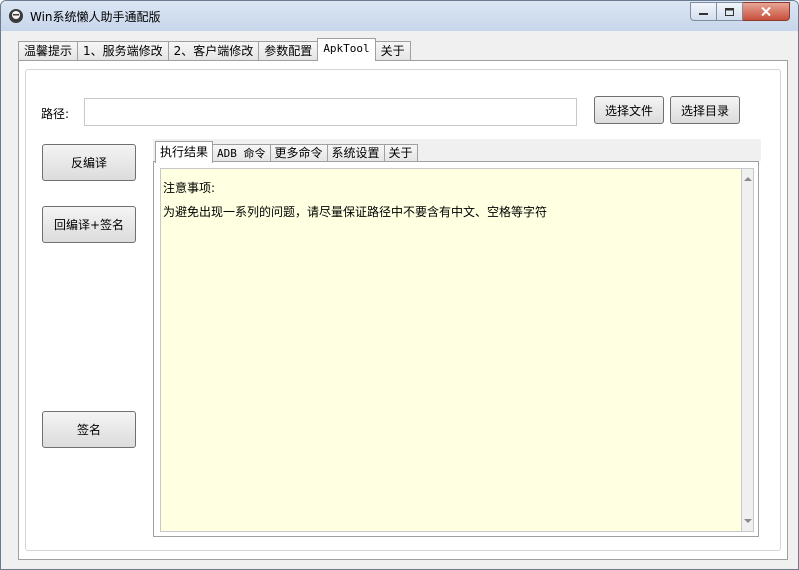 The width and height of the screenshot is (799, 570). I want to click on select-file-button: 选择文件, so click(629, 110).